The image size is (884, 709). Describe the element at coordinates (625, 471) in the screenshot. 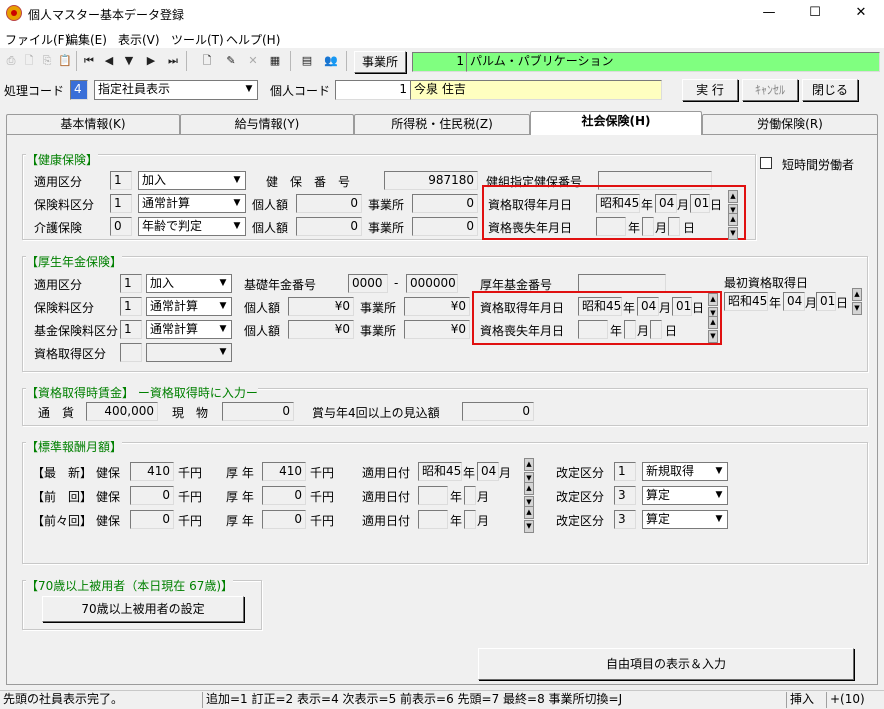

I see `latest-revision-code: 1` at that location.